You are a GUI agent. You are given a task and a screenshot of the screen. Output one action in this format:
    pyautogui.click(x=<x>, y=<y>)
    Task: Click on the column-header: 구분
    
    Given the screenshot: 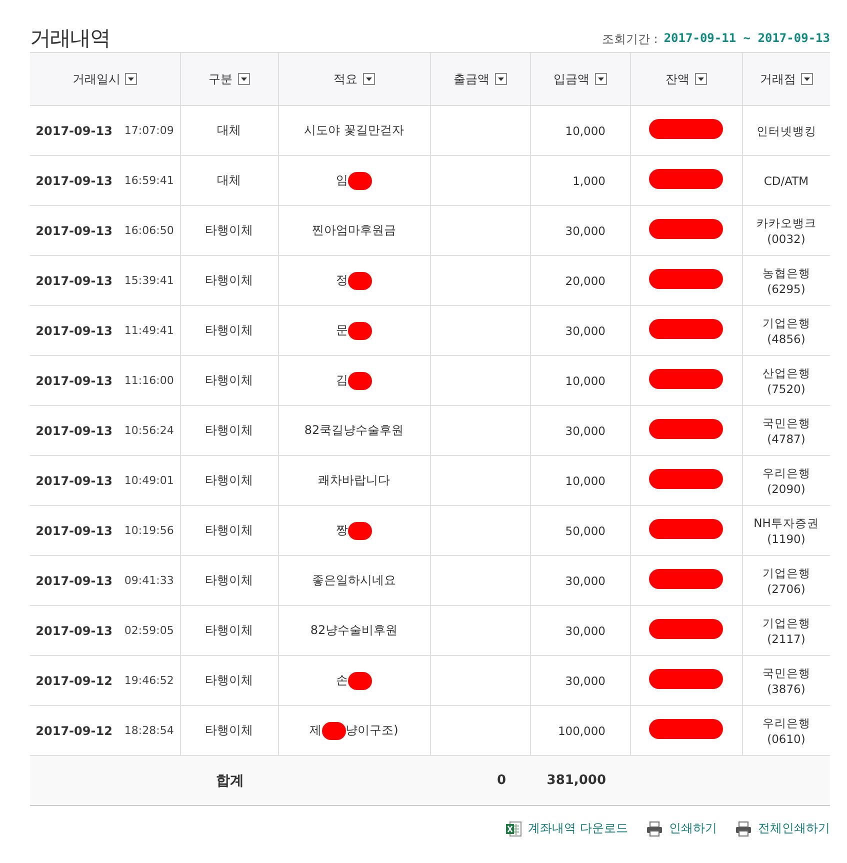 What is the action you would take?
    pyautogui.click(x=220, y=79)
    